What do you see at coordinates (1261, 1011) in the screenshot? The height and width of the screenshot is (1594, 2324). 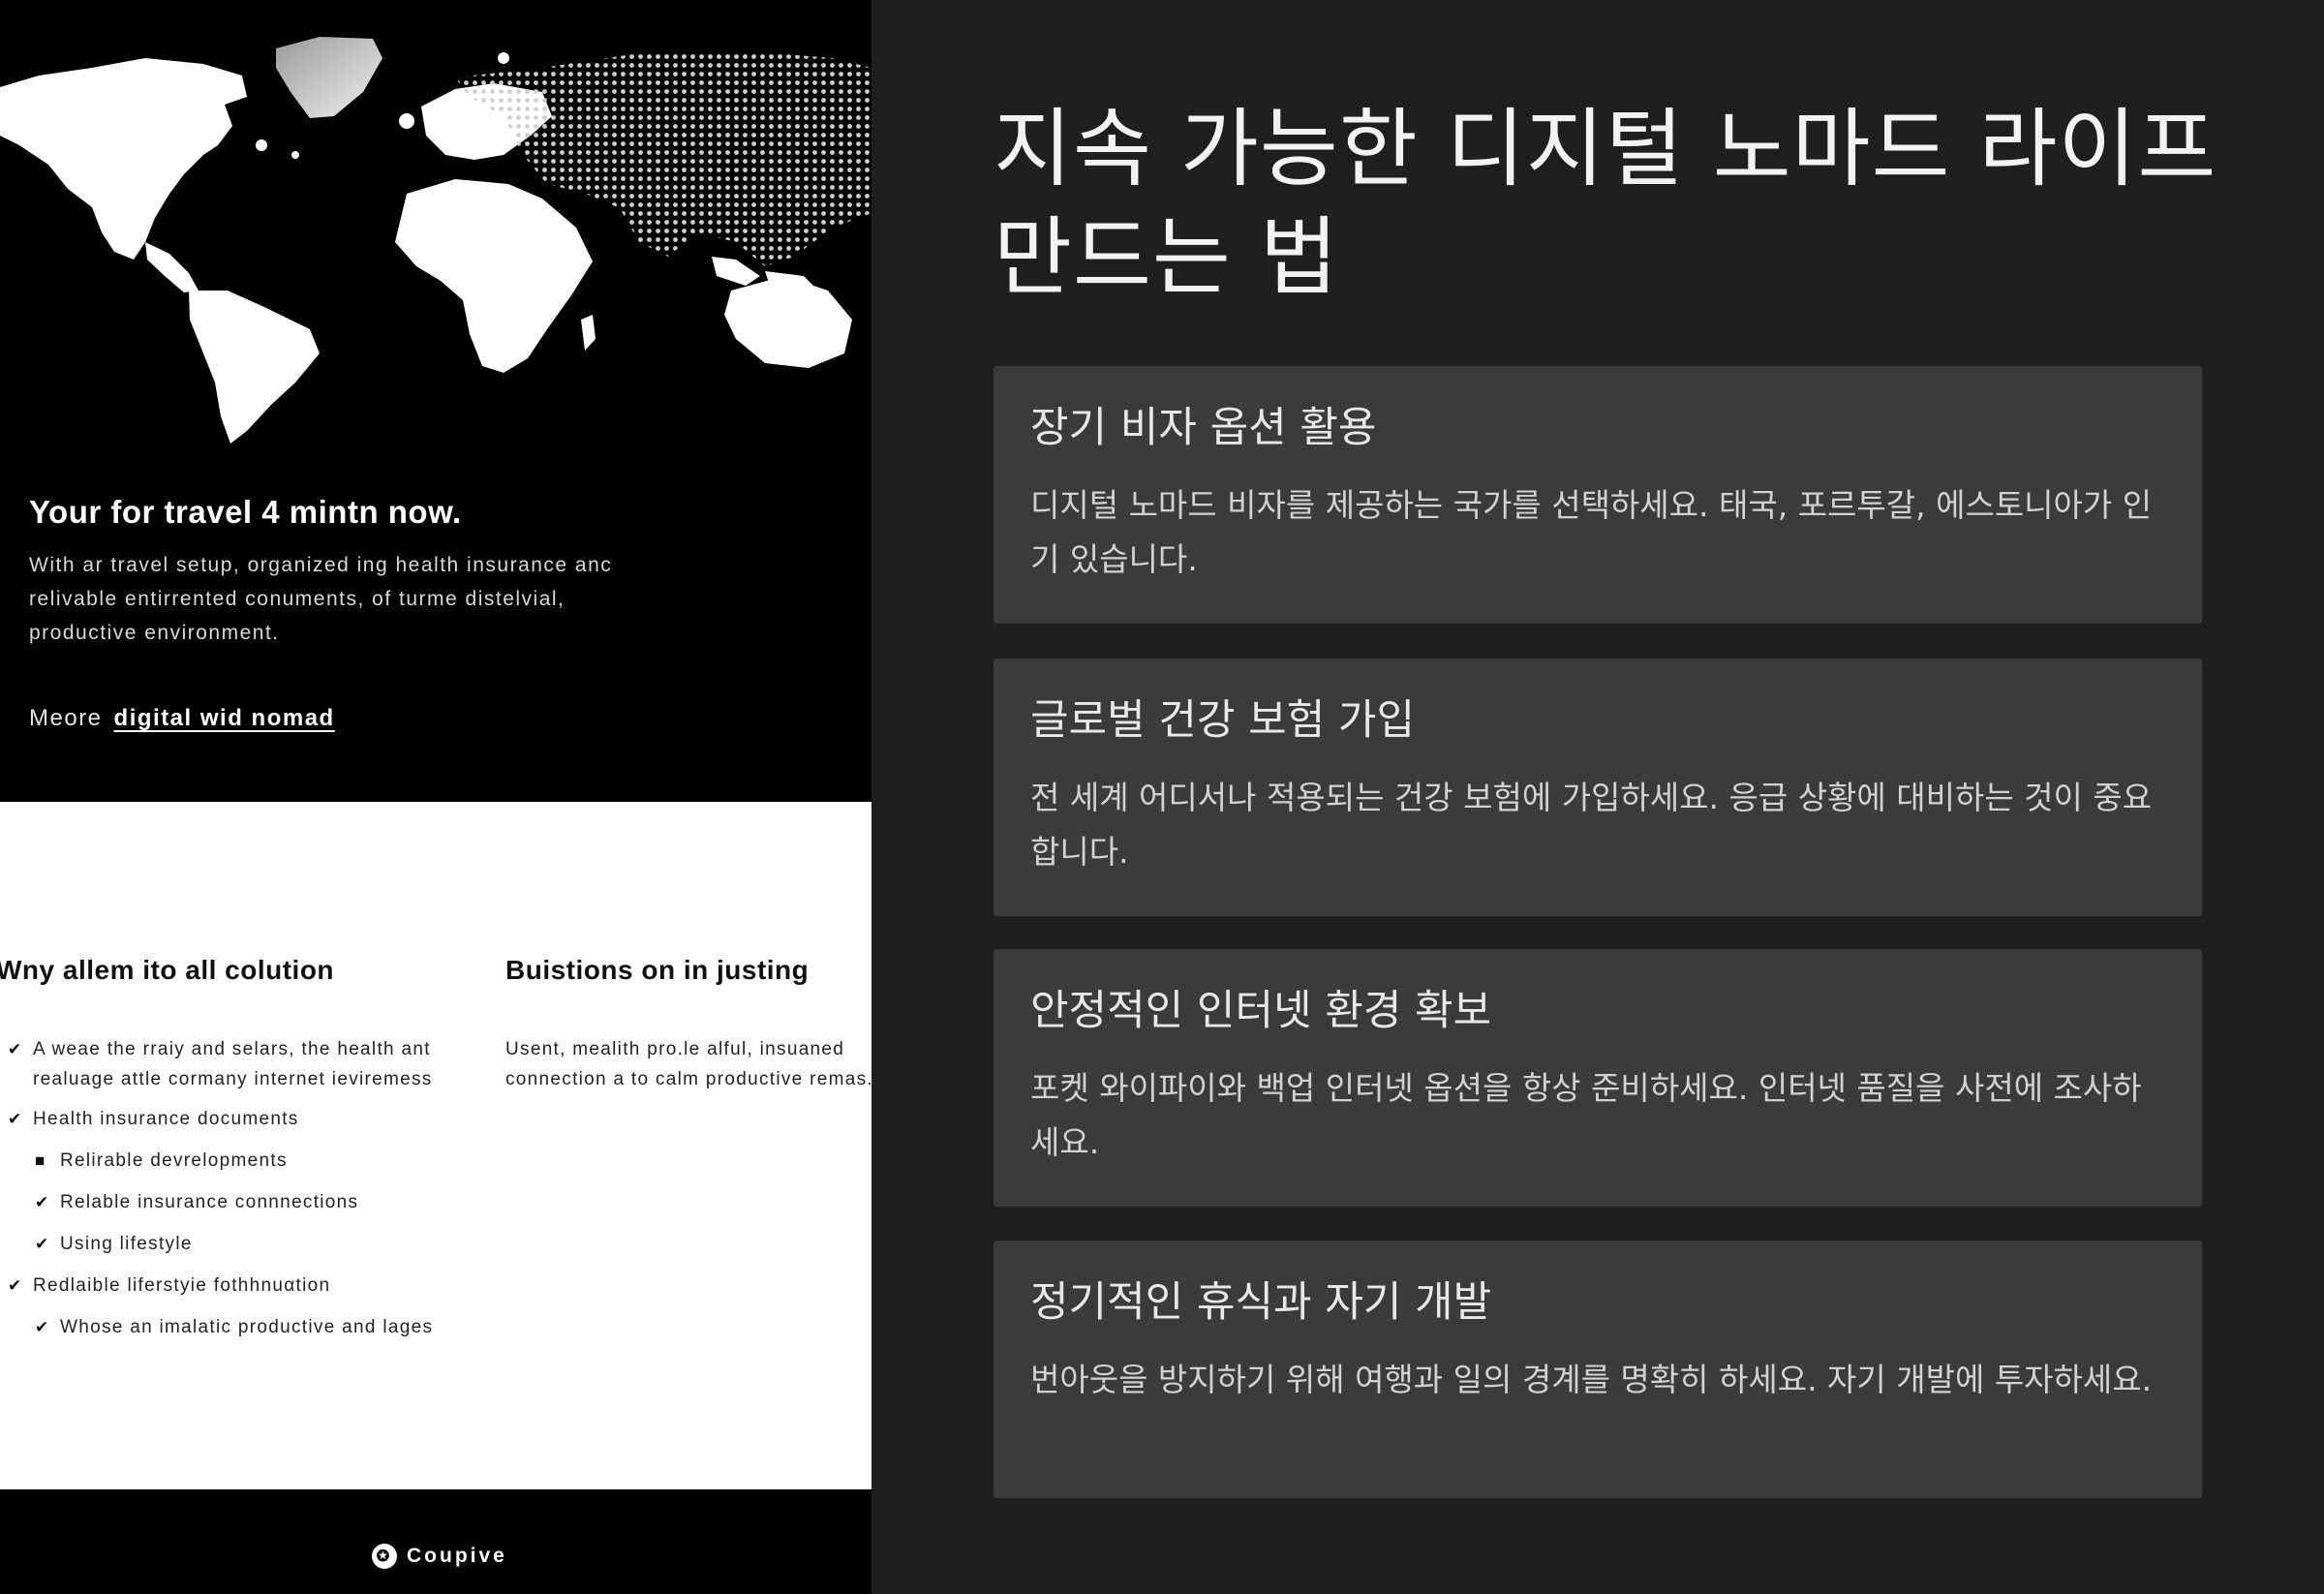 I see `card-title: 안정적인 인터넷 환경 확보` at bounding box center [1261, 1011].